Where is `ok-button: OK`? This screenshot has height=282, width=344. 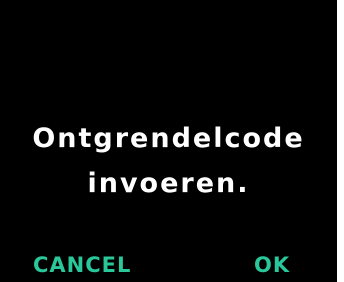 ok-button: OK is located at coordinates (272, 265).